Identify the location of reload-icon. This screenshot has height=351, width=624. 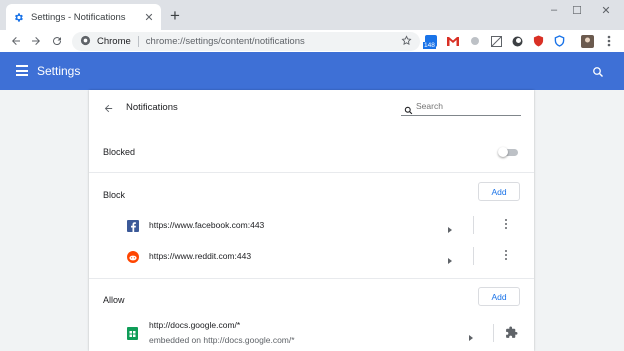
(57, 41).